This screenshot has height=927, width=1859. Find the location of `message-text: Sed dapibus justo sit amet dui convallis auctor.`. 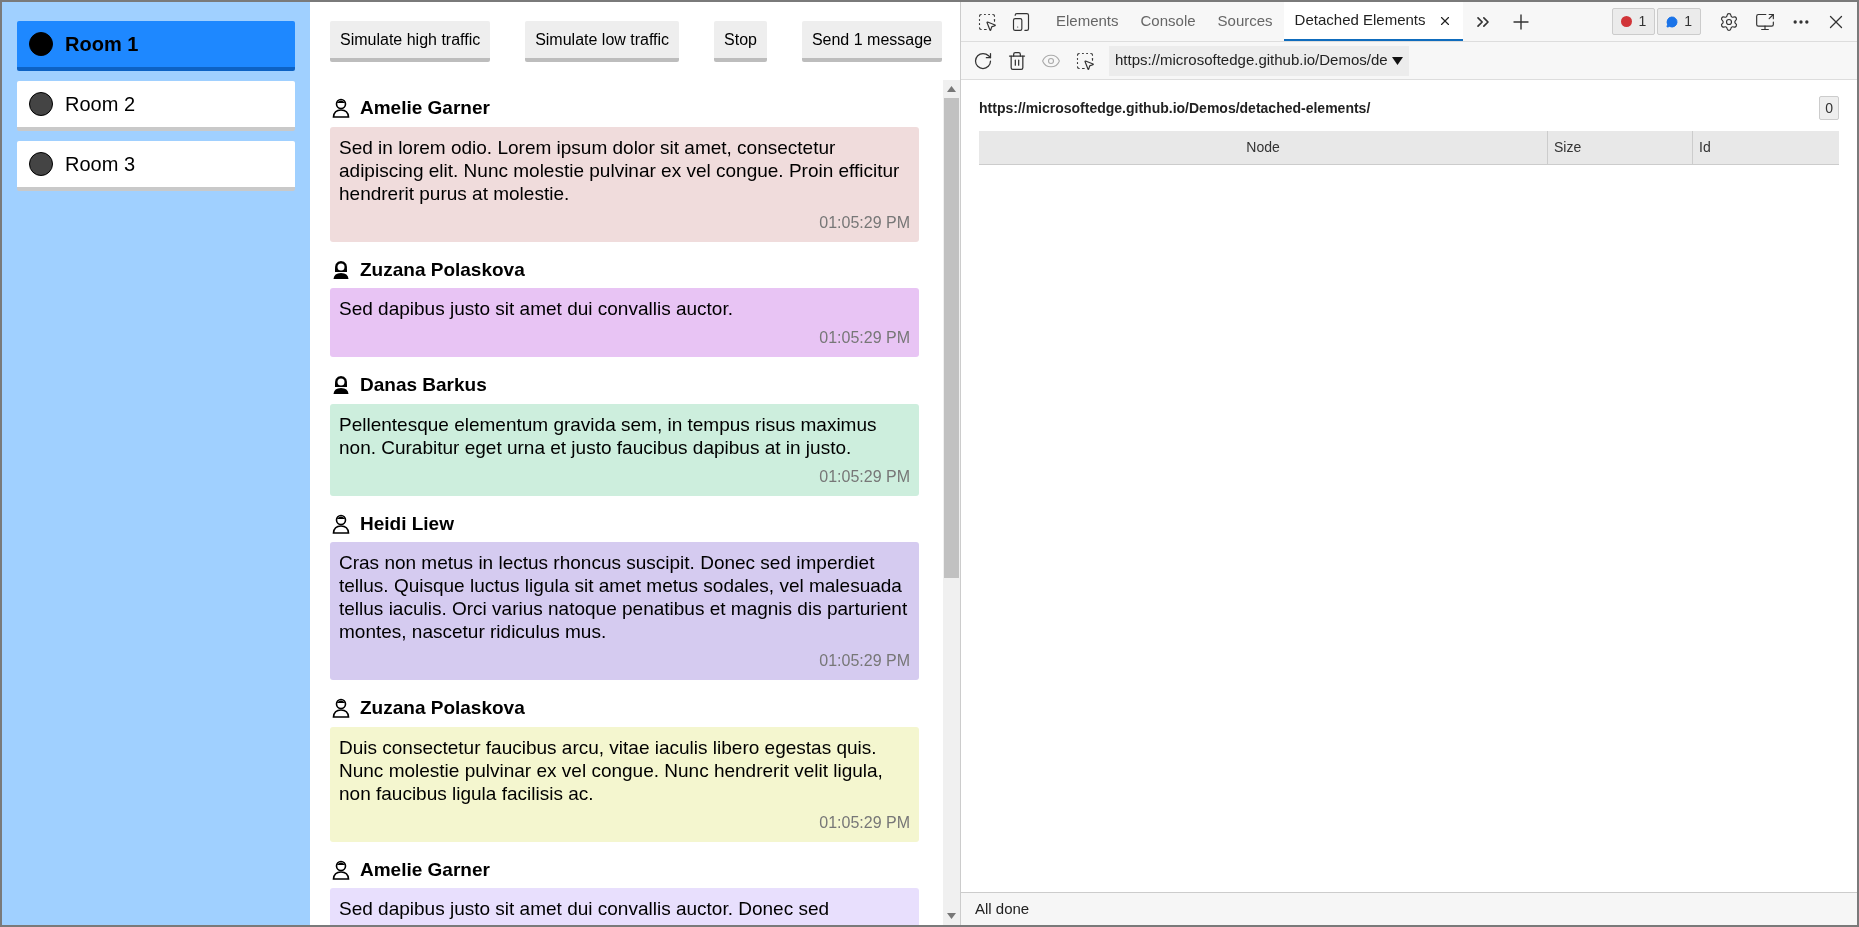

message-text: Sed dapibus justo sit amet dui convallis auctor. is located at coordinates (536, 308).